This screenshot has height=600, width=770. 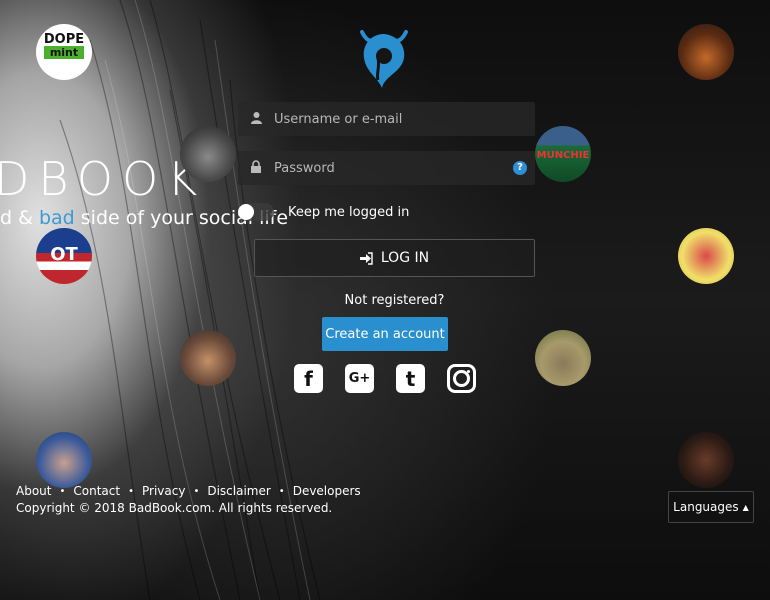 I want to click on google-plus-icon: G+, so click(x=359, y=378).